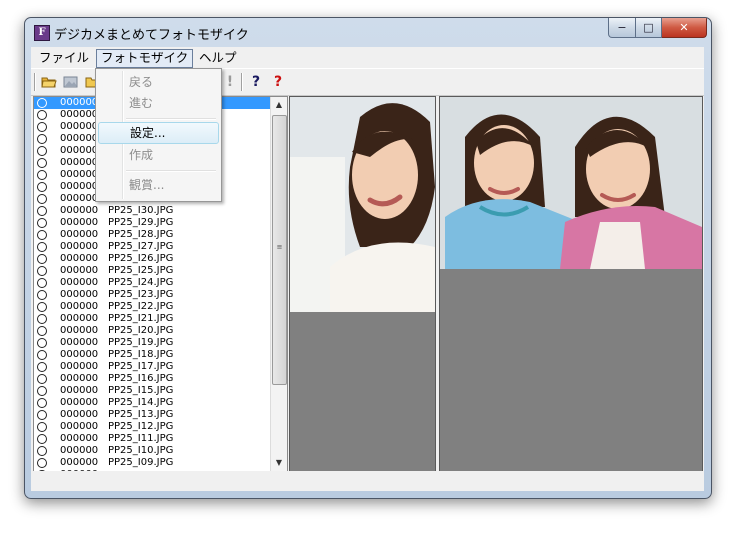 The width and height of the screenshot is (740, 535). What do you see at coordinates (152, 223) in the screenshot?
I see `list-item: 000000 PP25_I29.JPG` at bounding box center [152, 223].